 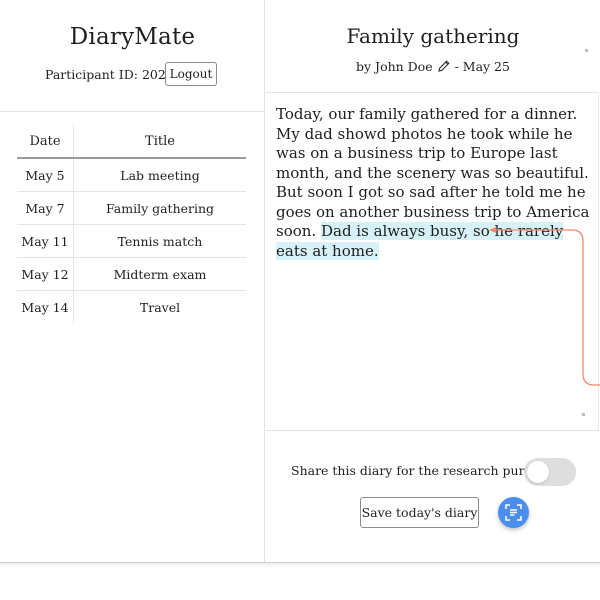 What do you see at coordinates (419, 512) in the screenshot?
I see `save-diary-button: Save today's diary` at bounding box center [419, 512].